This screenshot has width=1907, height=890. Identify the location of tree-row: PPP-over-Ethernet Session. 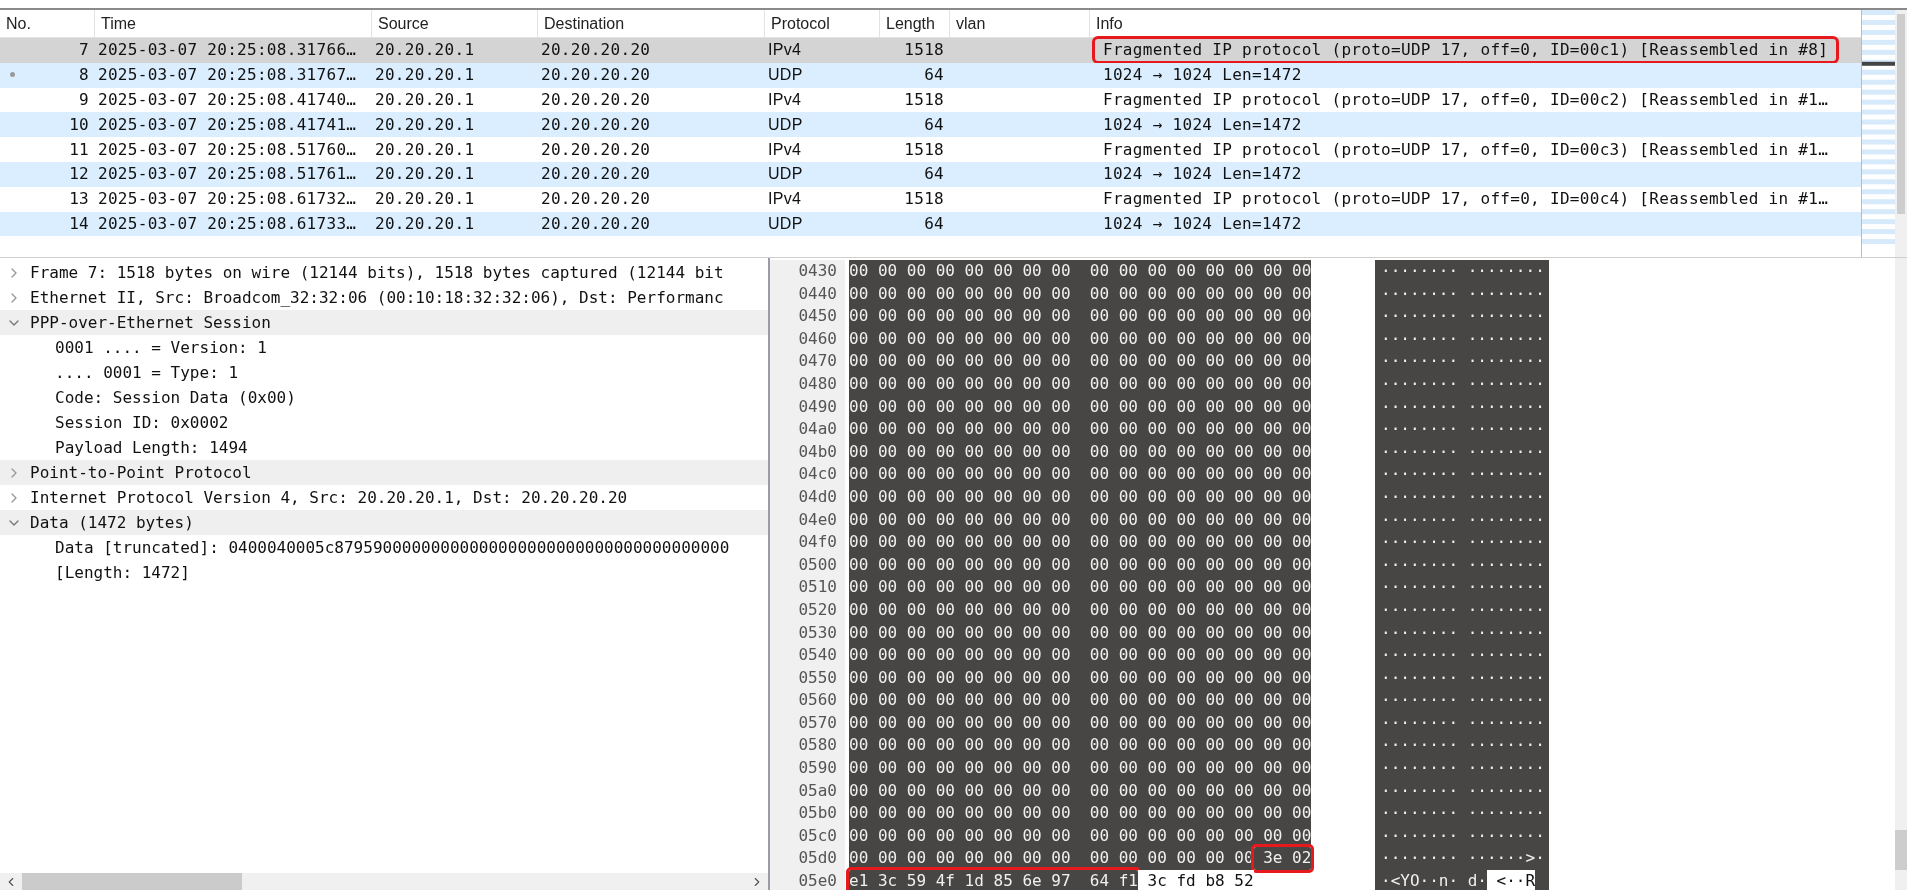
(384, 322).